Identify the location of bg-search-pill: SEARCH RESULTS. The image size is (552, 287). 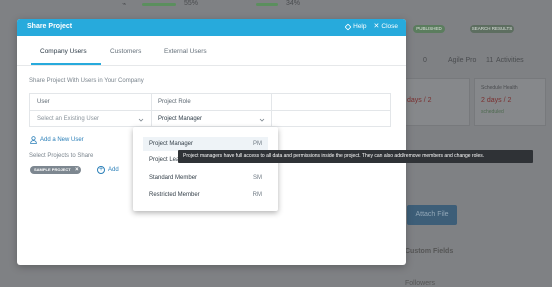
(492, 29).